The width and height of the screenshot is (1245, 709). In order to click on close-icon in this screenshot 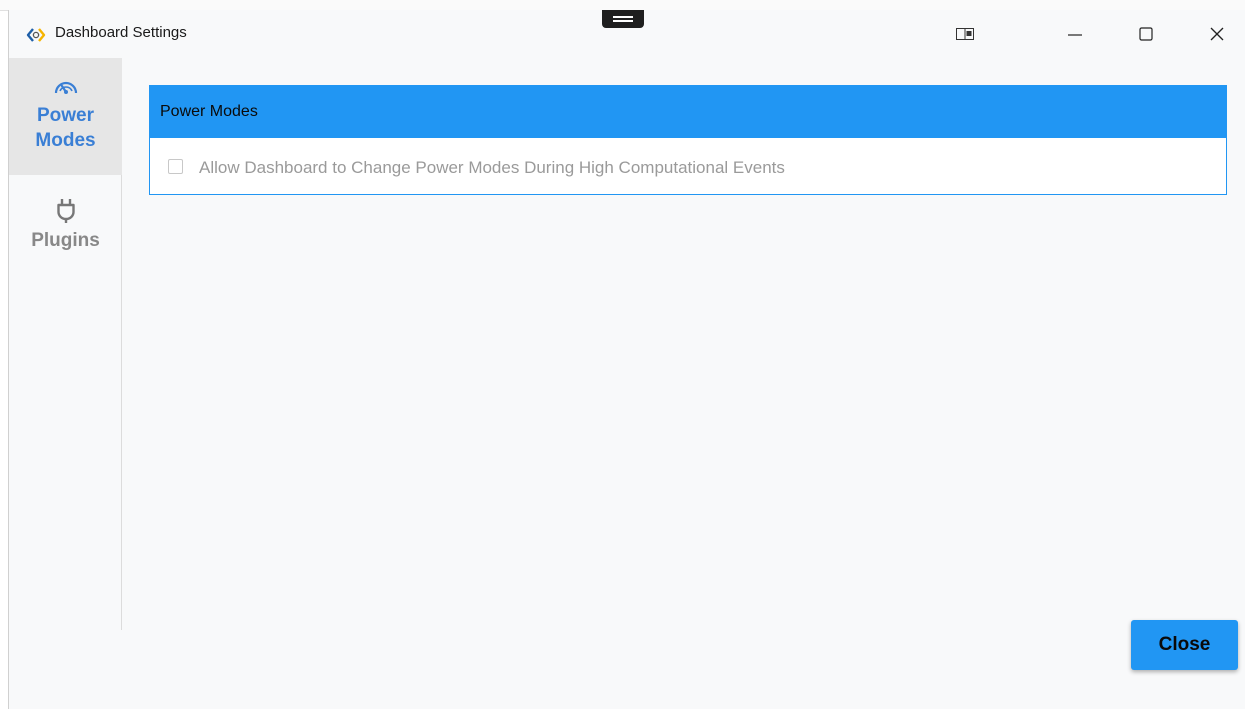, I will do `click(1217, 34)`.